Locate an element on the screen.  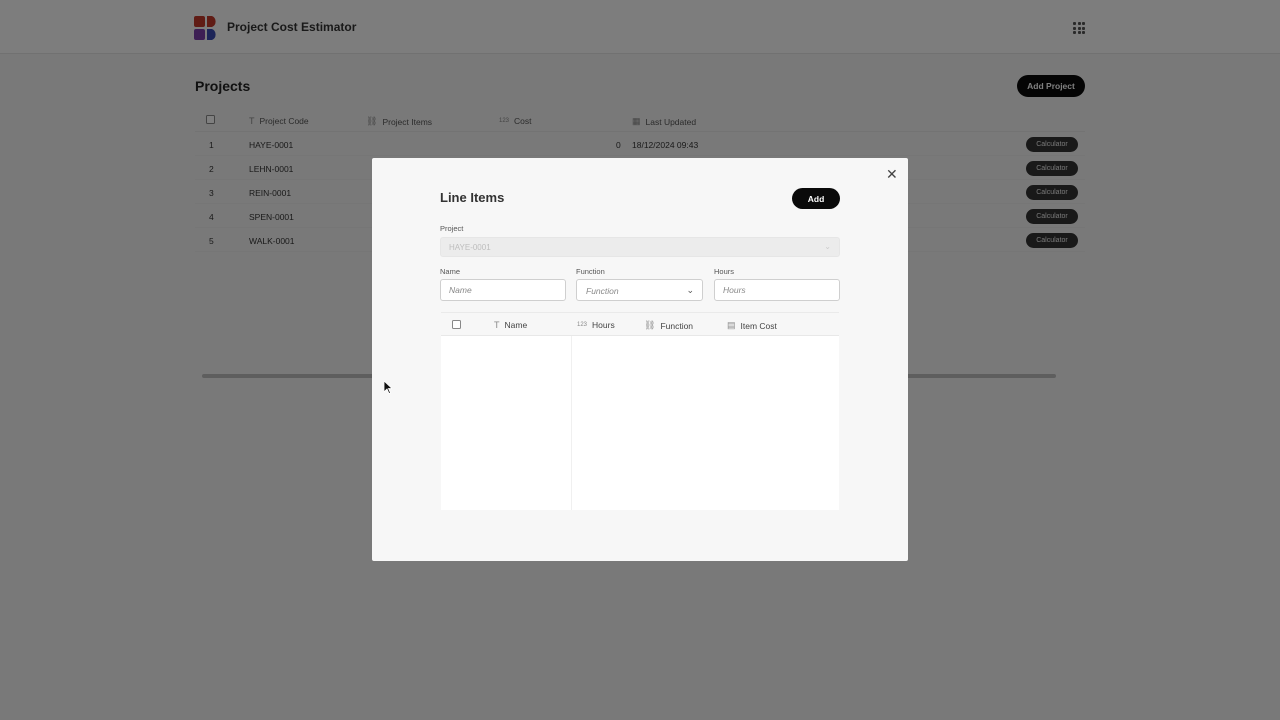
project-field-label: Project is located at coordinates (452, 228).